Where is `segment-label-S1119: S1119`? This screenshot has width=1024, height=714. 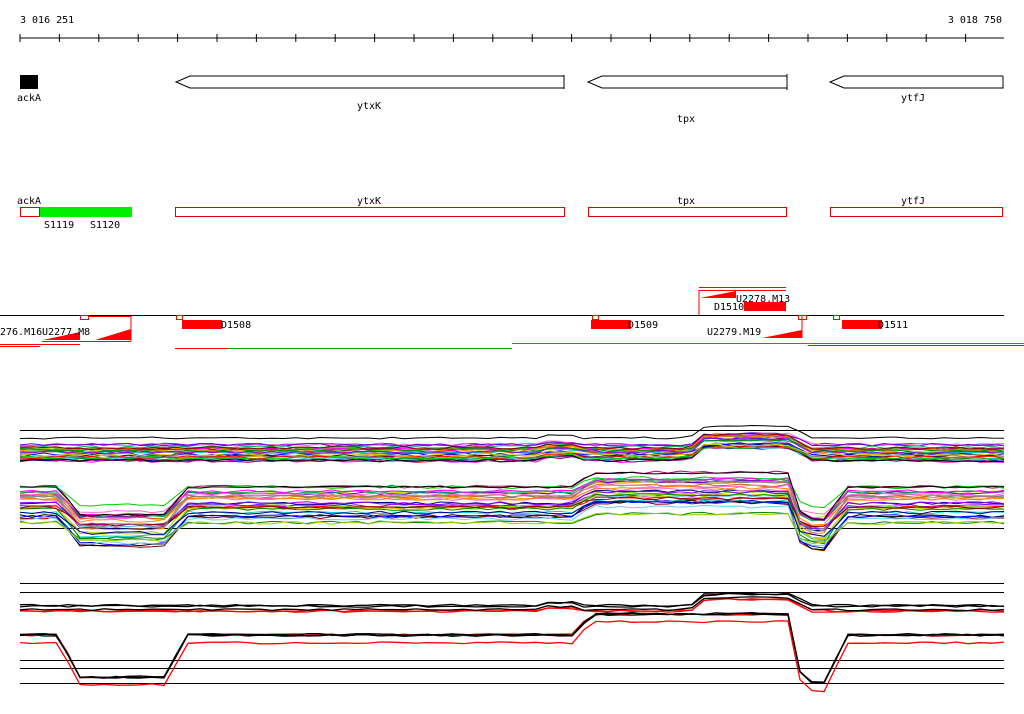
segment-label-S1119: S1119 is located at coordinates (59, 225).